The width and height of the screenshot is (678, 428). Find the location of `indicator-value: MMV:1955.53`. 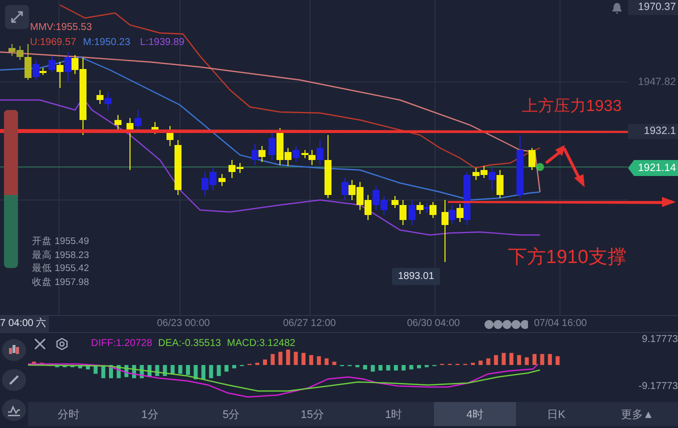

indicator-value: MMV:1955.53 is located at coordinates (61, 27).